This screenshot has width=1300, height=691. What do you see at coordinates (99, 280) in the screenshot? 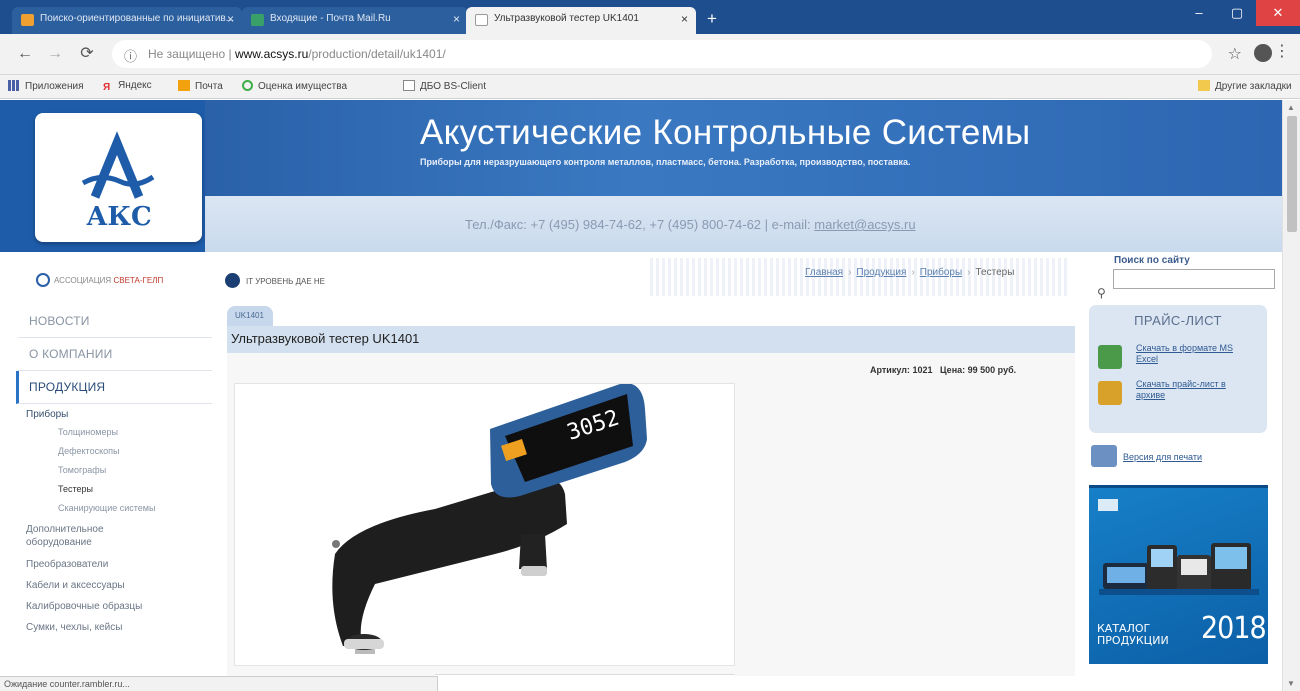
I see `association-logo: АССОЦИАЦИЯ СВЕТА-ГЕЛП` at bounding box center [99, 280].